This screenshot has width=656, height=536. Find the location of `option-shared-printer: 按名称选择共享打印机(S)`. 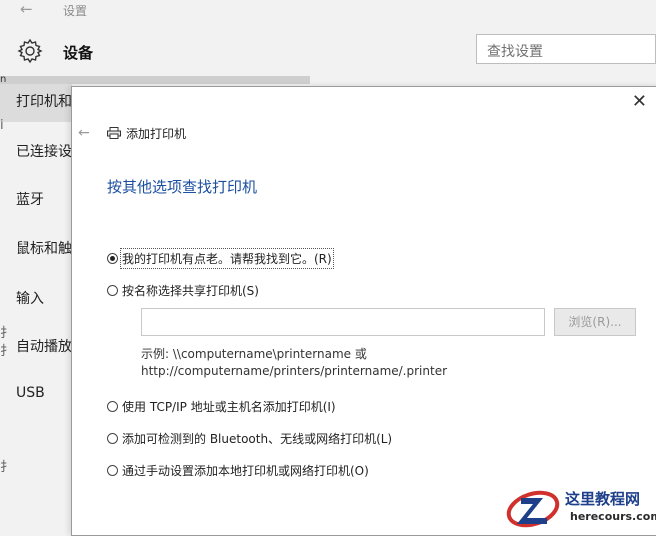

option-shared-printer: 按名称选择共享打印机(S) is located at coordinates (183, 290).